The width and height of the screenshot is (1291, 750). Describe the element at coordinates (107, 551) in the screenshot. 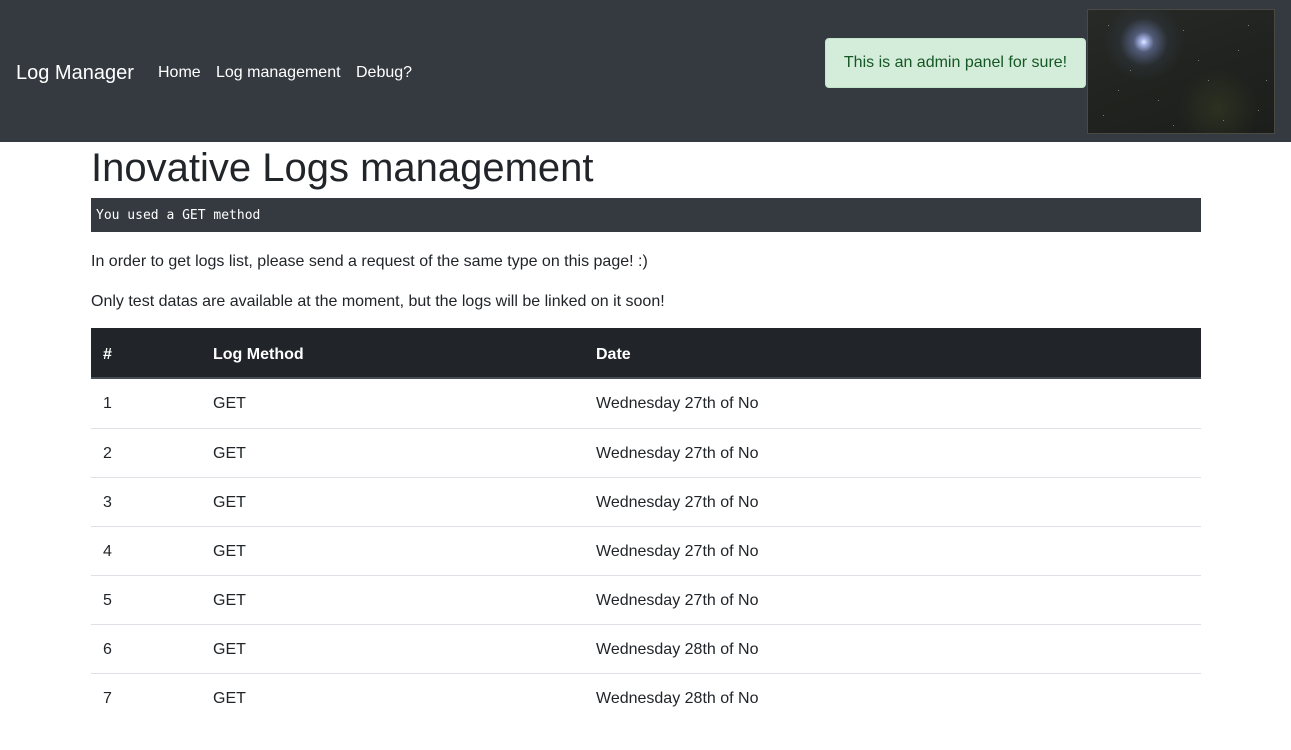

I see `cell-number: 4` at that location.